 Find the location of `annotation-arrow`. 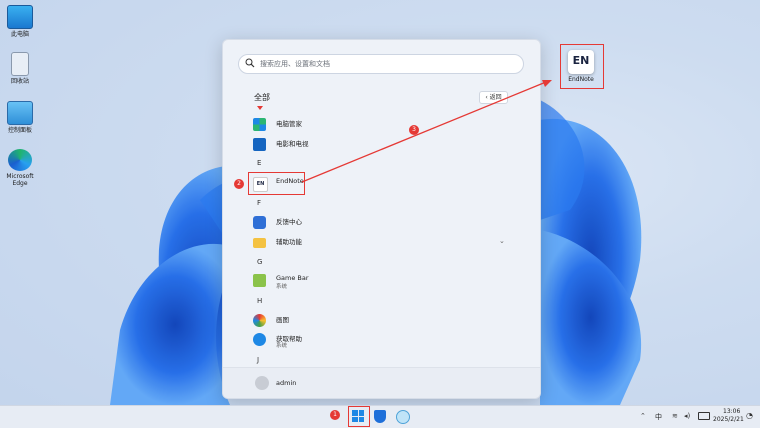

annotation-arrow is located at coordinates (426, 131).